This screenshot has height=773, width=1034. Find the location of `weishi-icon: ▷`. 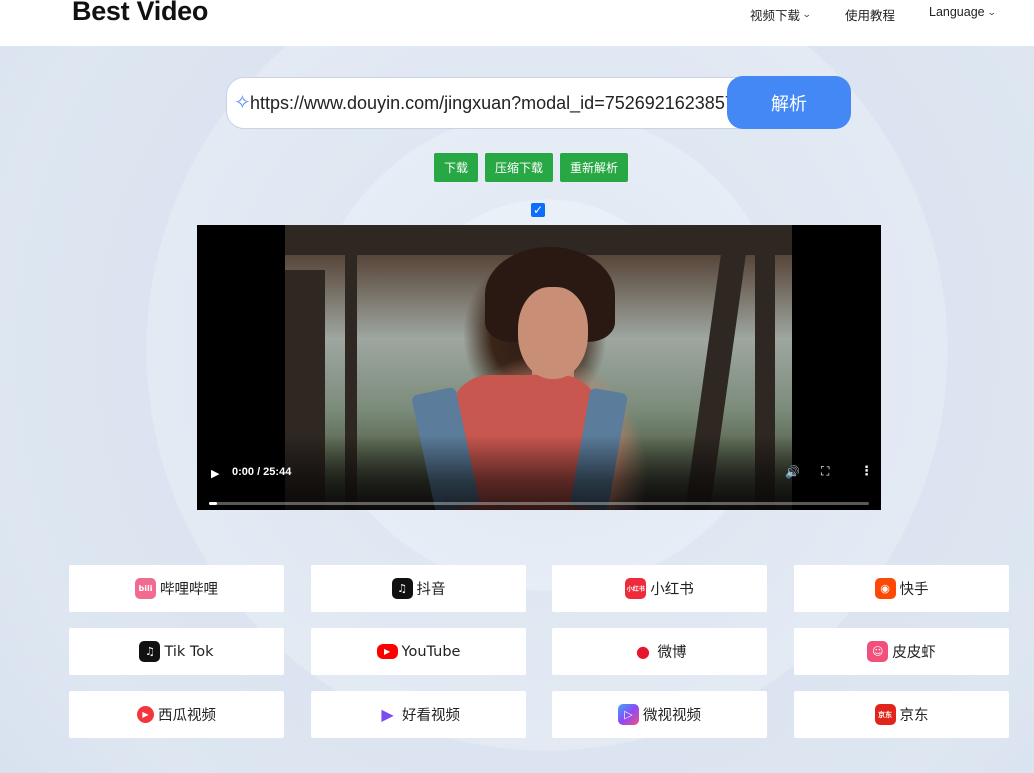

weishi-icon: ▷ is located at coordinates (628, 714).